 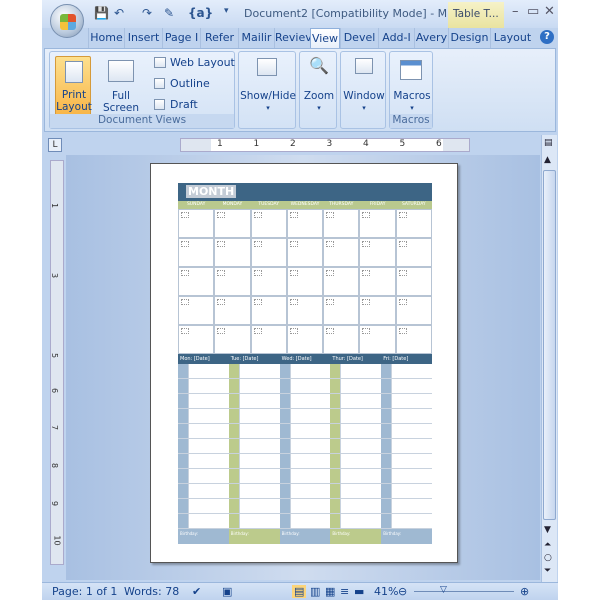 What do you see at coordinates (402, 591) in the screenshot?
I see `zoom-out-icon: ⊖` at bounding box center [402, 591].